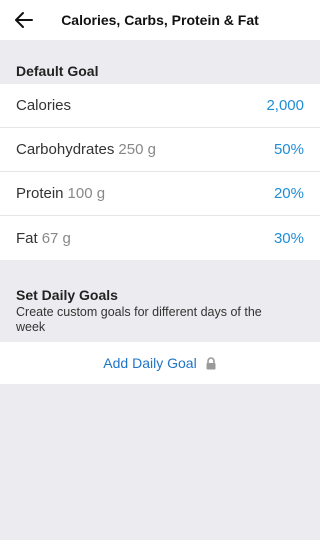 Image resolution: width=320 pixels, height=540 pixels. Describe the element at coordinates (40, 193) in the screenshot. I see `row-label: Protein` at that location.